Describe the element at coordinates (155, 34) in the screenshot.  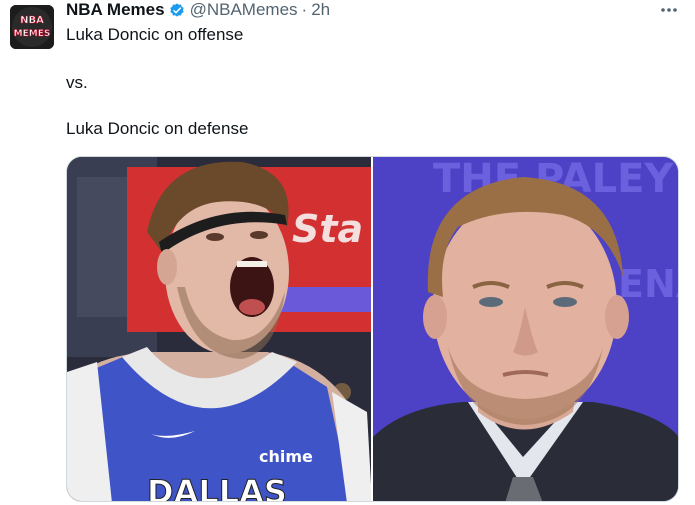
I see `tweet-text-line-1: Luka Doncic on offense` at that location.